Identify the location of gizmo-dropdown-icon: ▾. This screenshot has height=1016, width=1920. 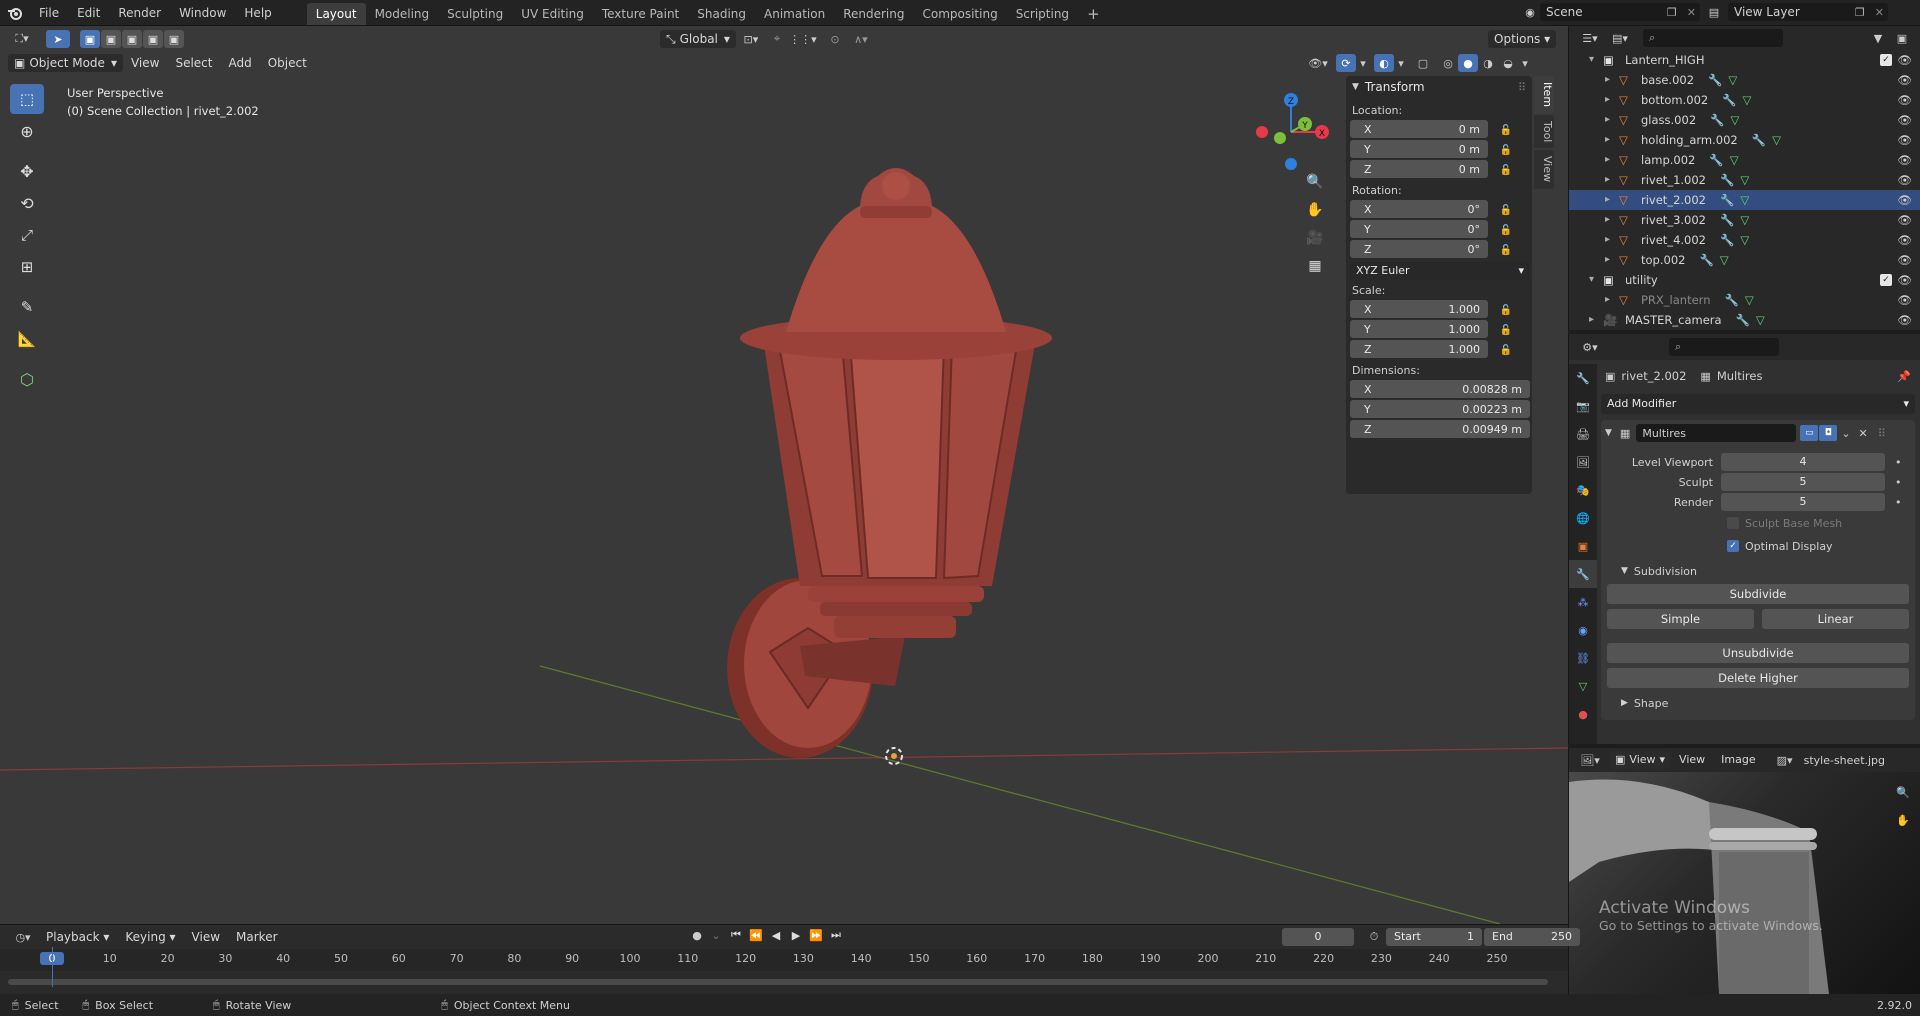
(1363, 63).